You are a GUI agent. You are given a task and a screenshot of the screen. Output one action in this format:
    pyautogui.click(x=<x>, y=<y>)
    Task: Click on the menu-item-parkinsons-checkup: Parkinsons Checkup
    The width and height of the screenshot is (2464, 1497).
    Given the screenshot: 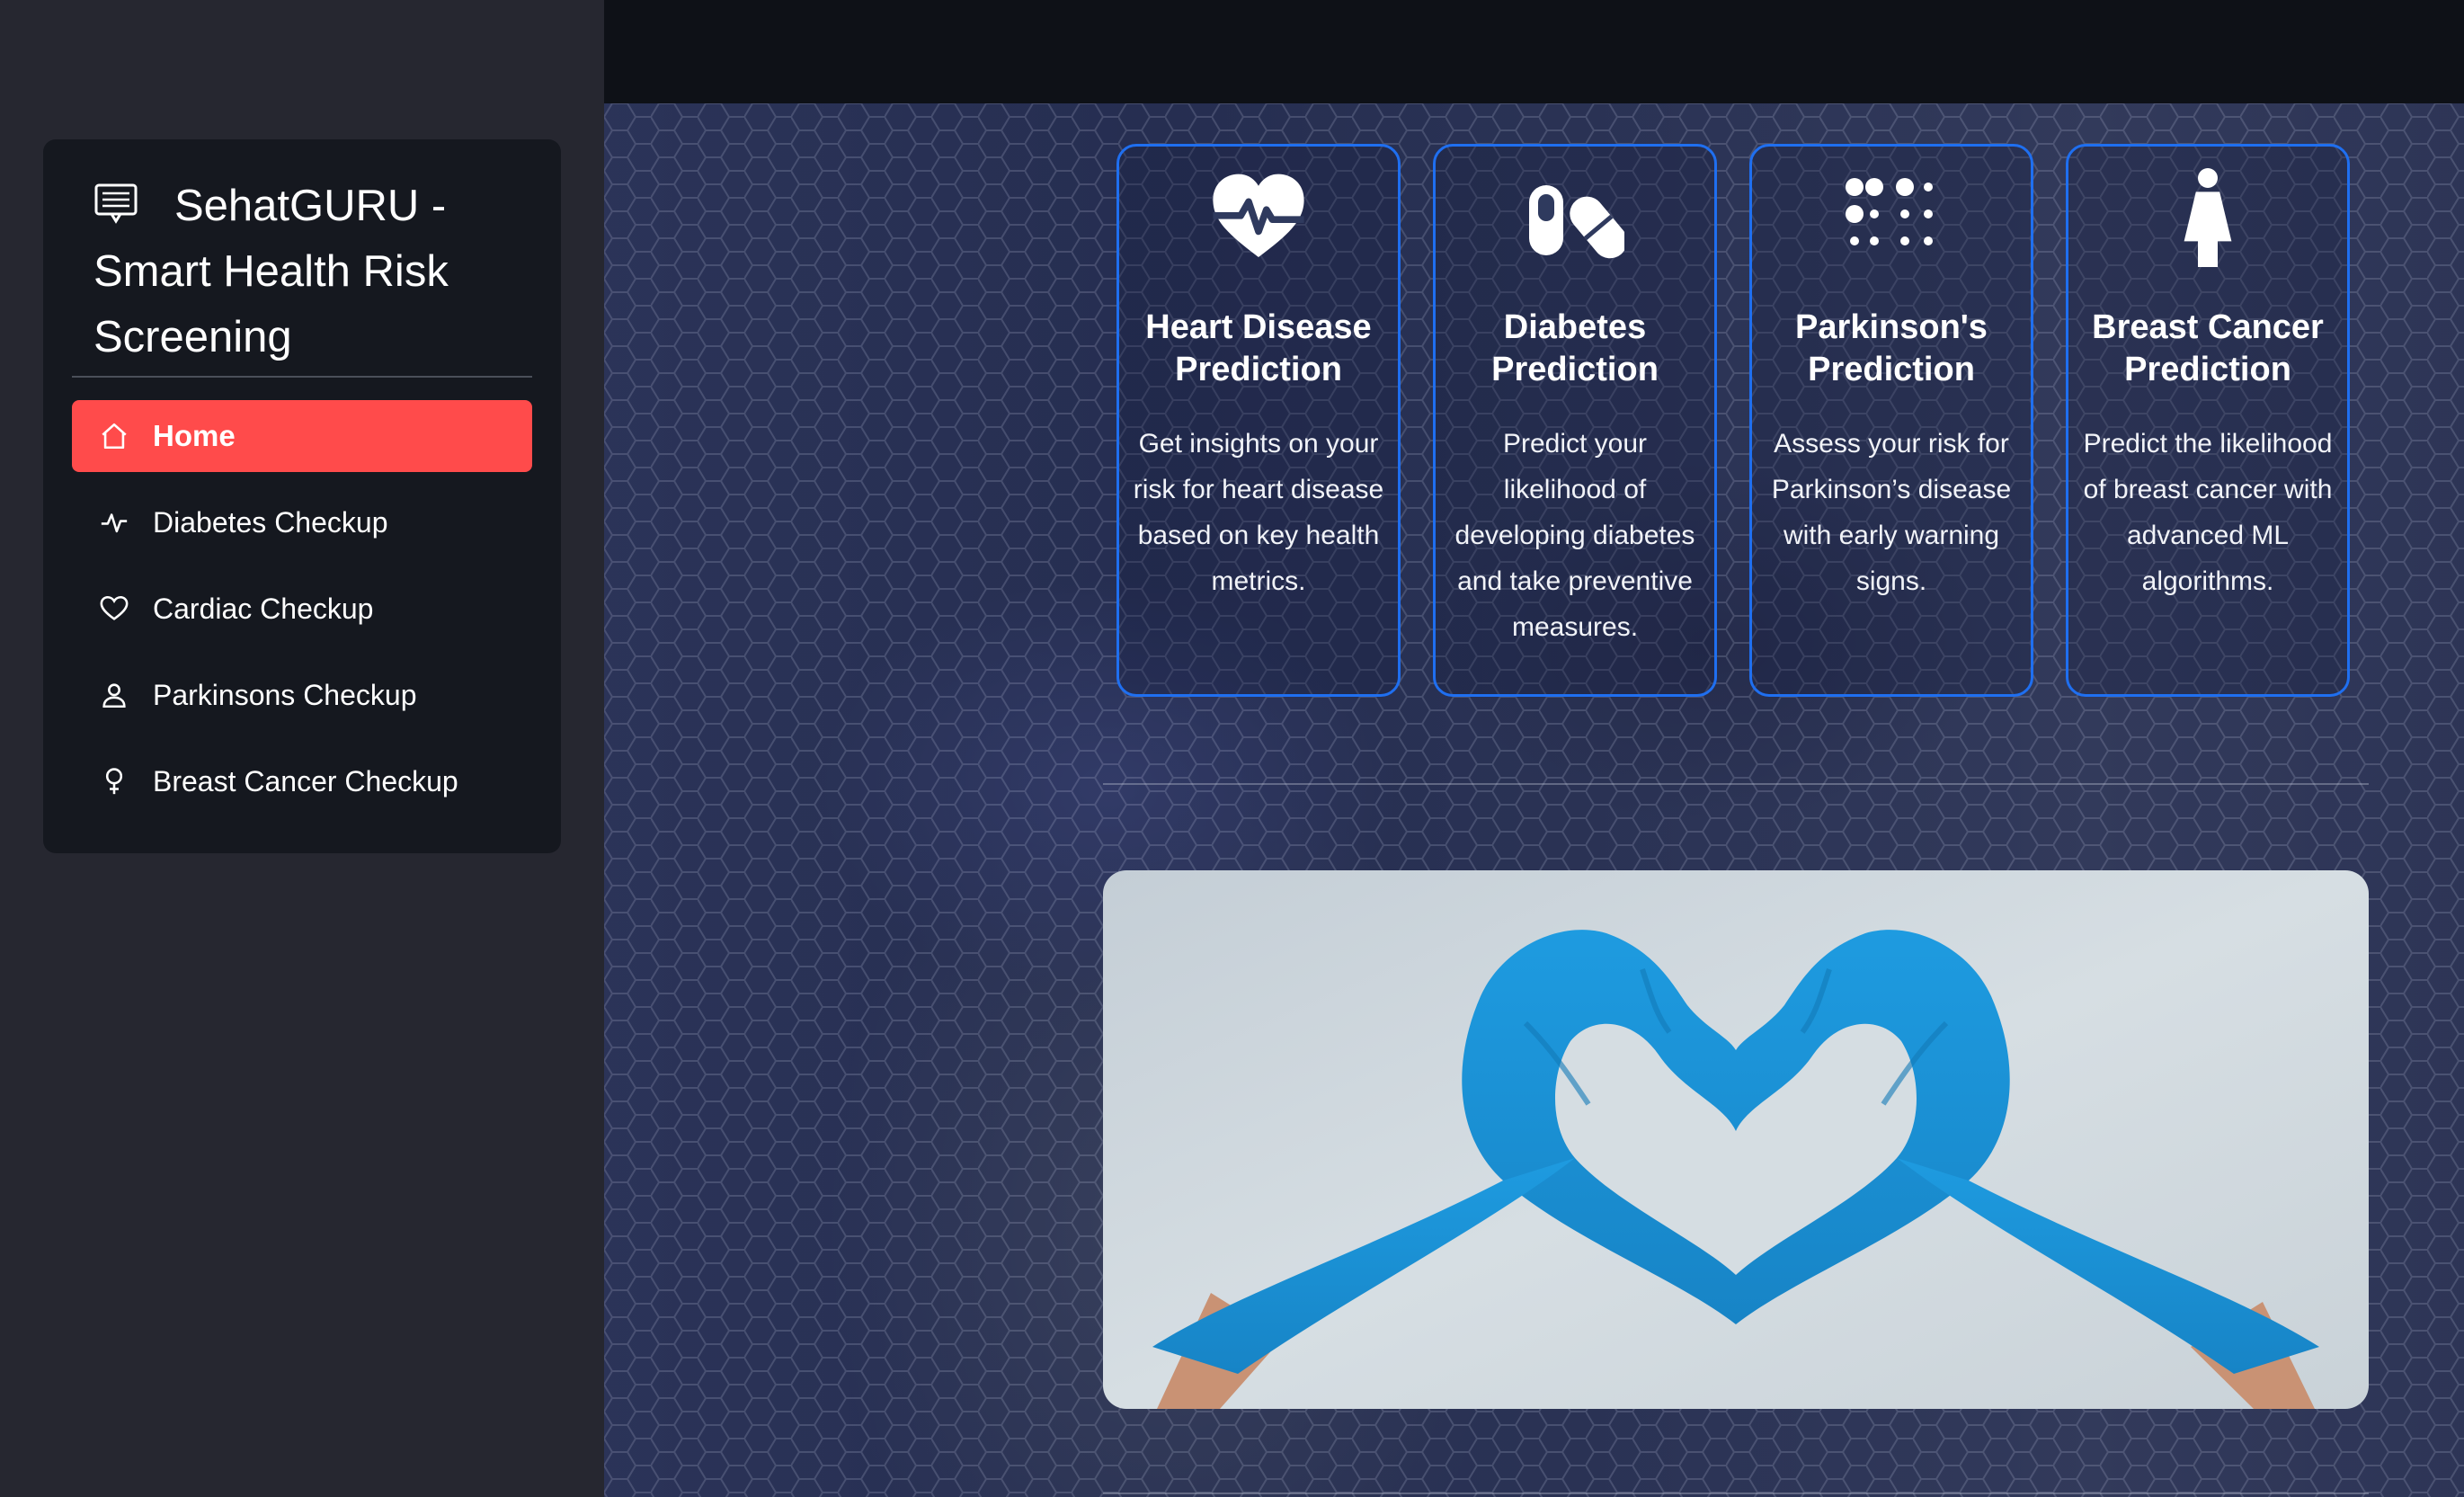 What is the action you would take?
    pyautogui.click(x=302, y=695)
    